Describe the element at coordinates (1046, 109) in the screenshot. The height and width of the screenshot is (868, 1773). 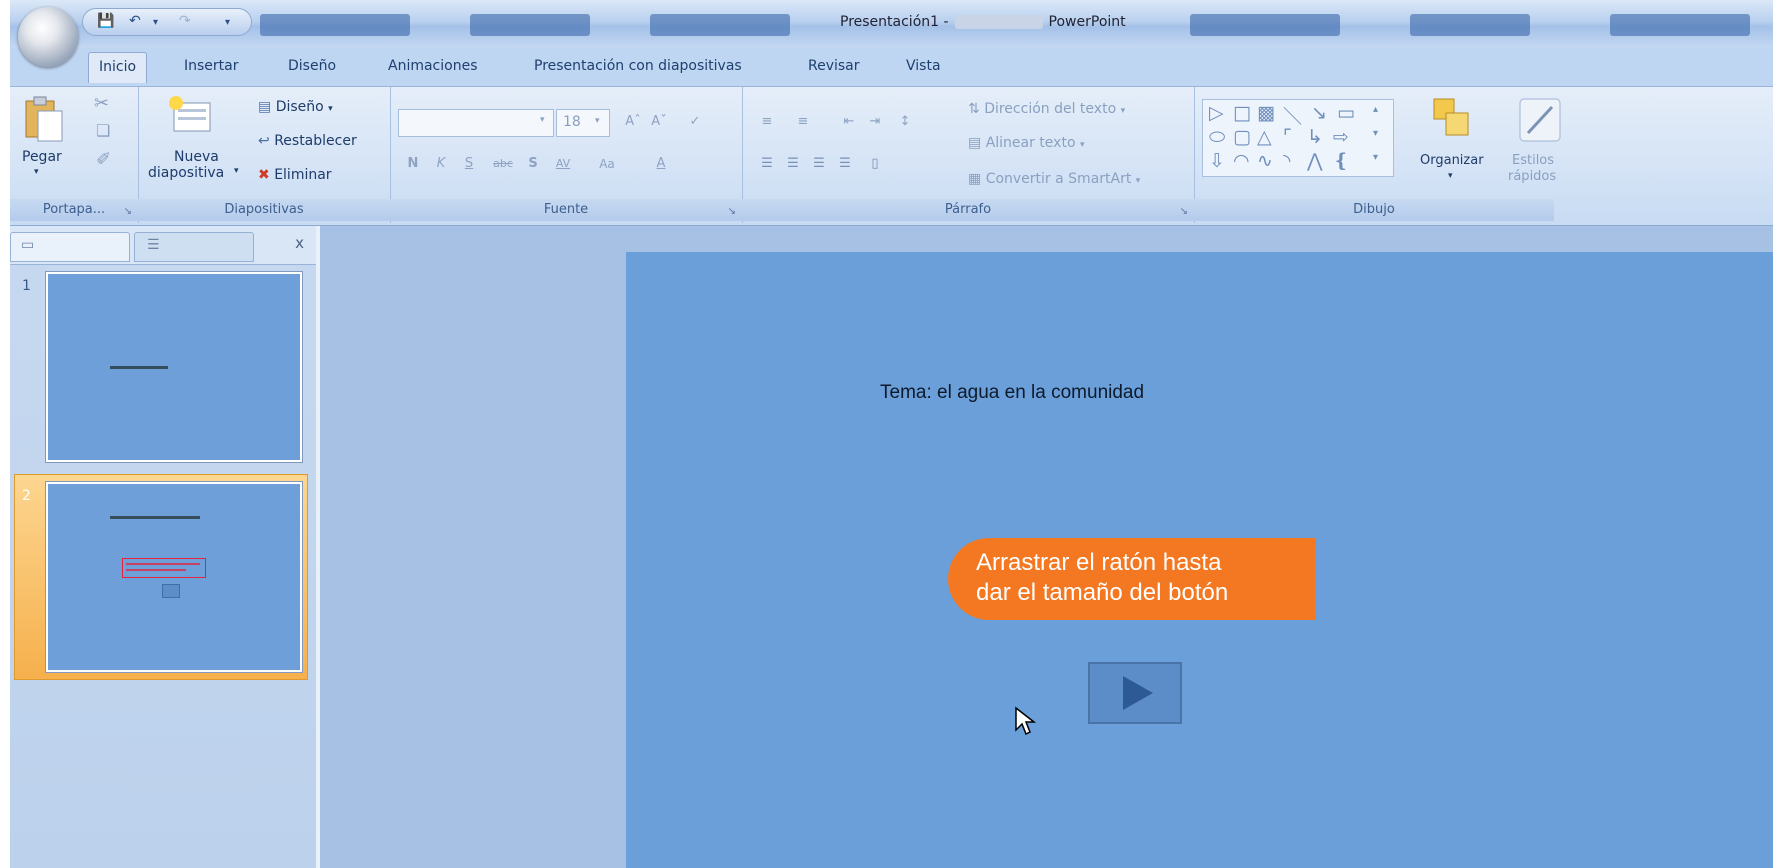
I see `text-direction-button: ⇅ Dirección del texto ▾` at that location.